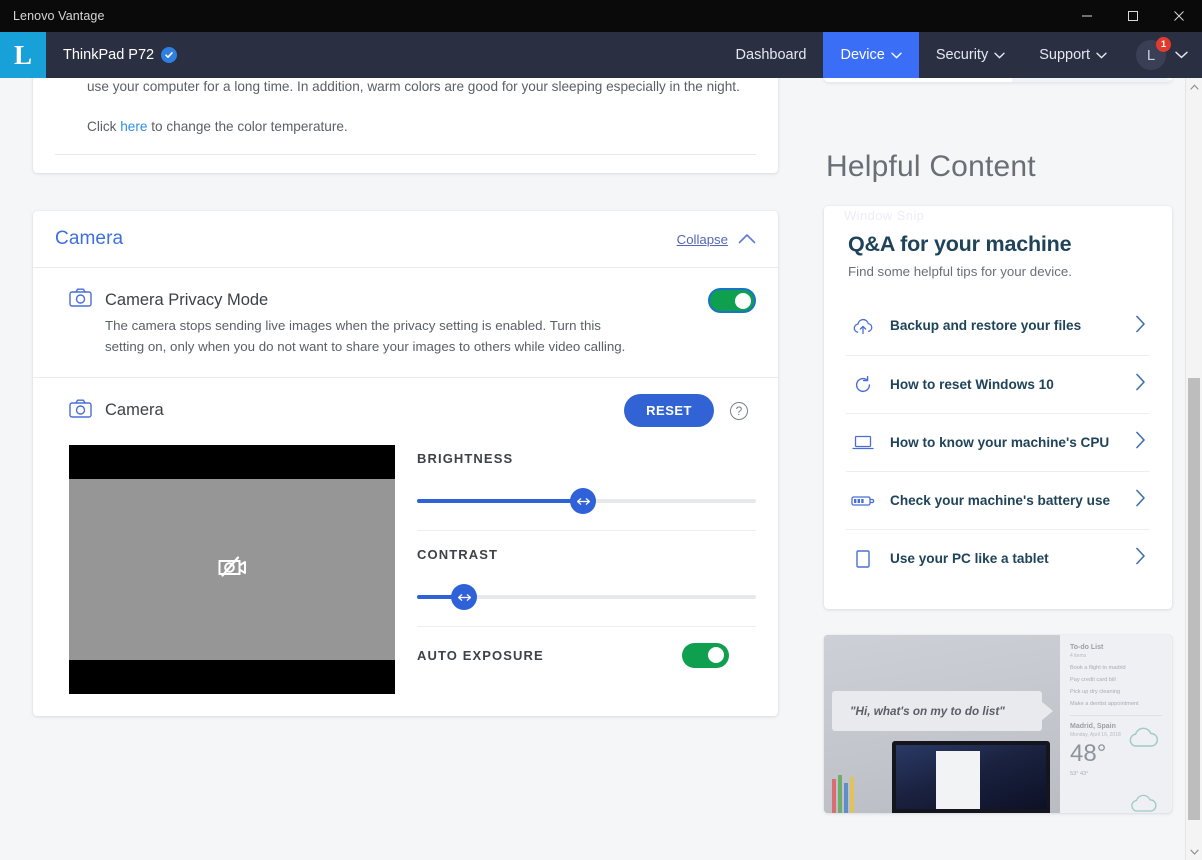 This screenshot has width=1202, height=860. Describe the element at coordinates (586, 655) in the screenshot. I see `auto-exposure-row: AUTO EXPOSURE` at that location.